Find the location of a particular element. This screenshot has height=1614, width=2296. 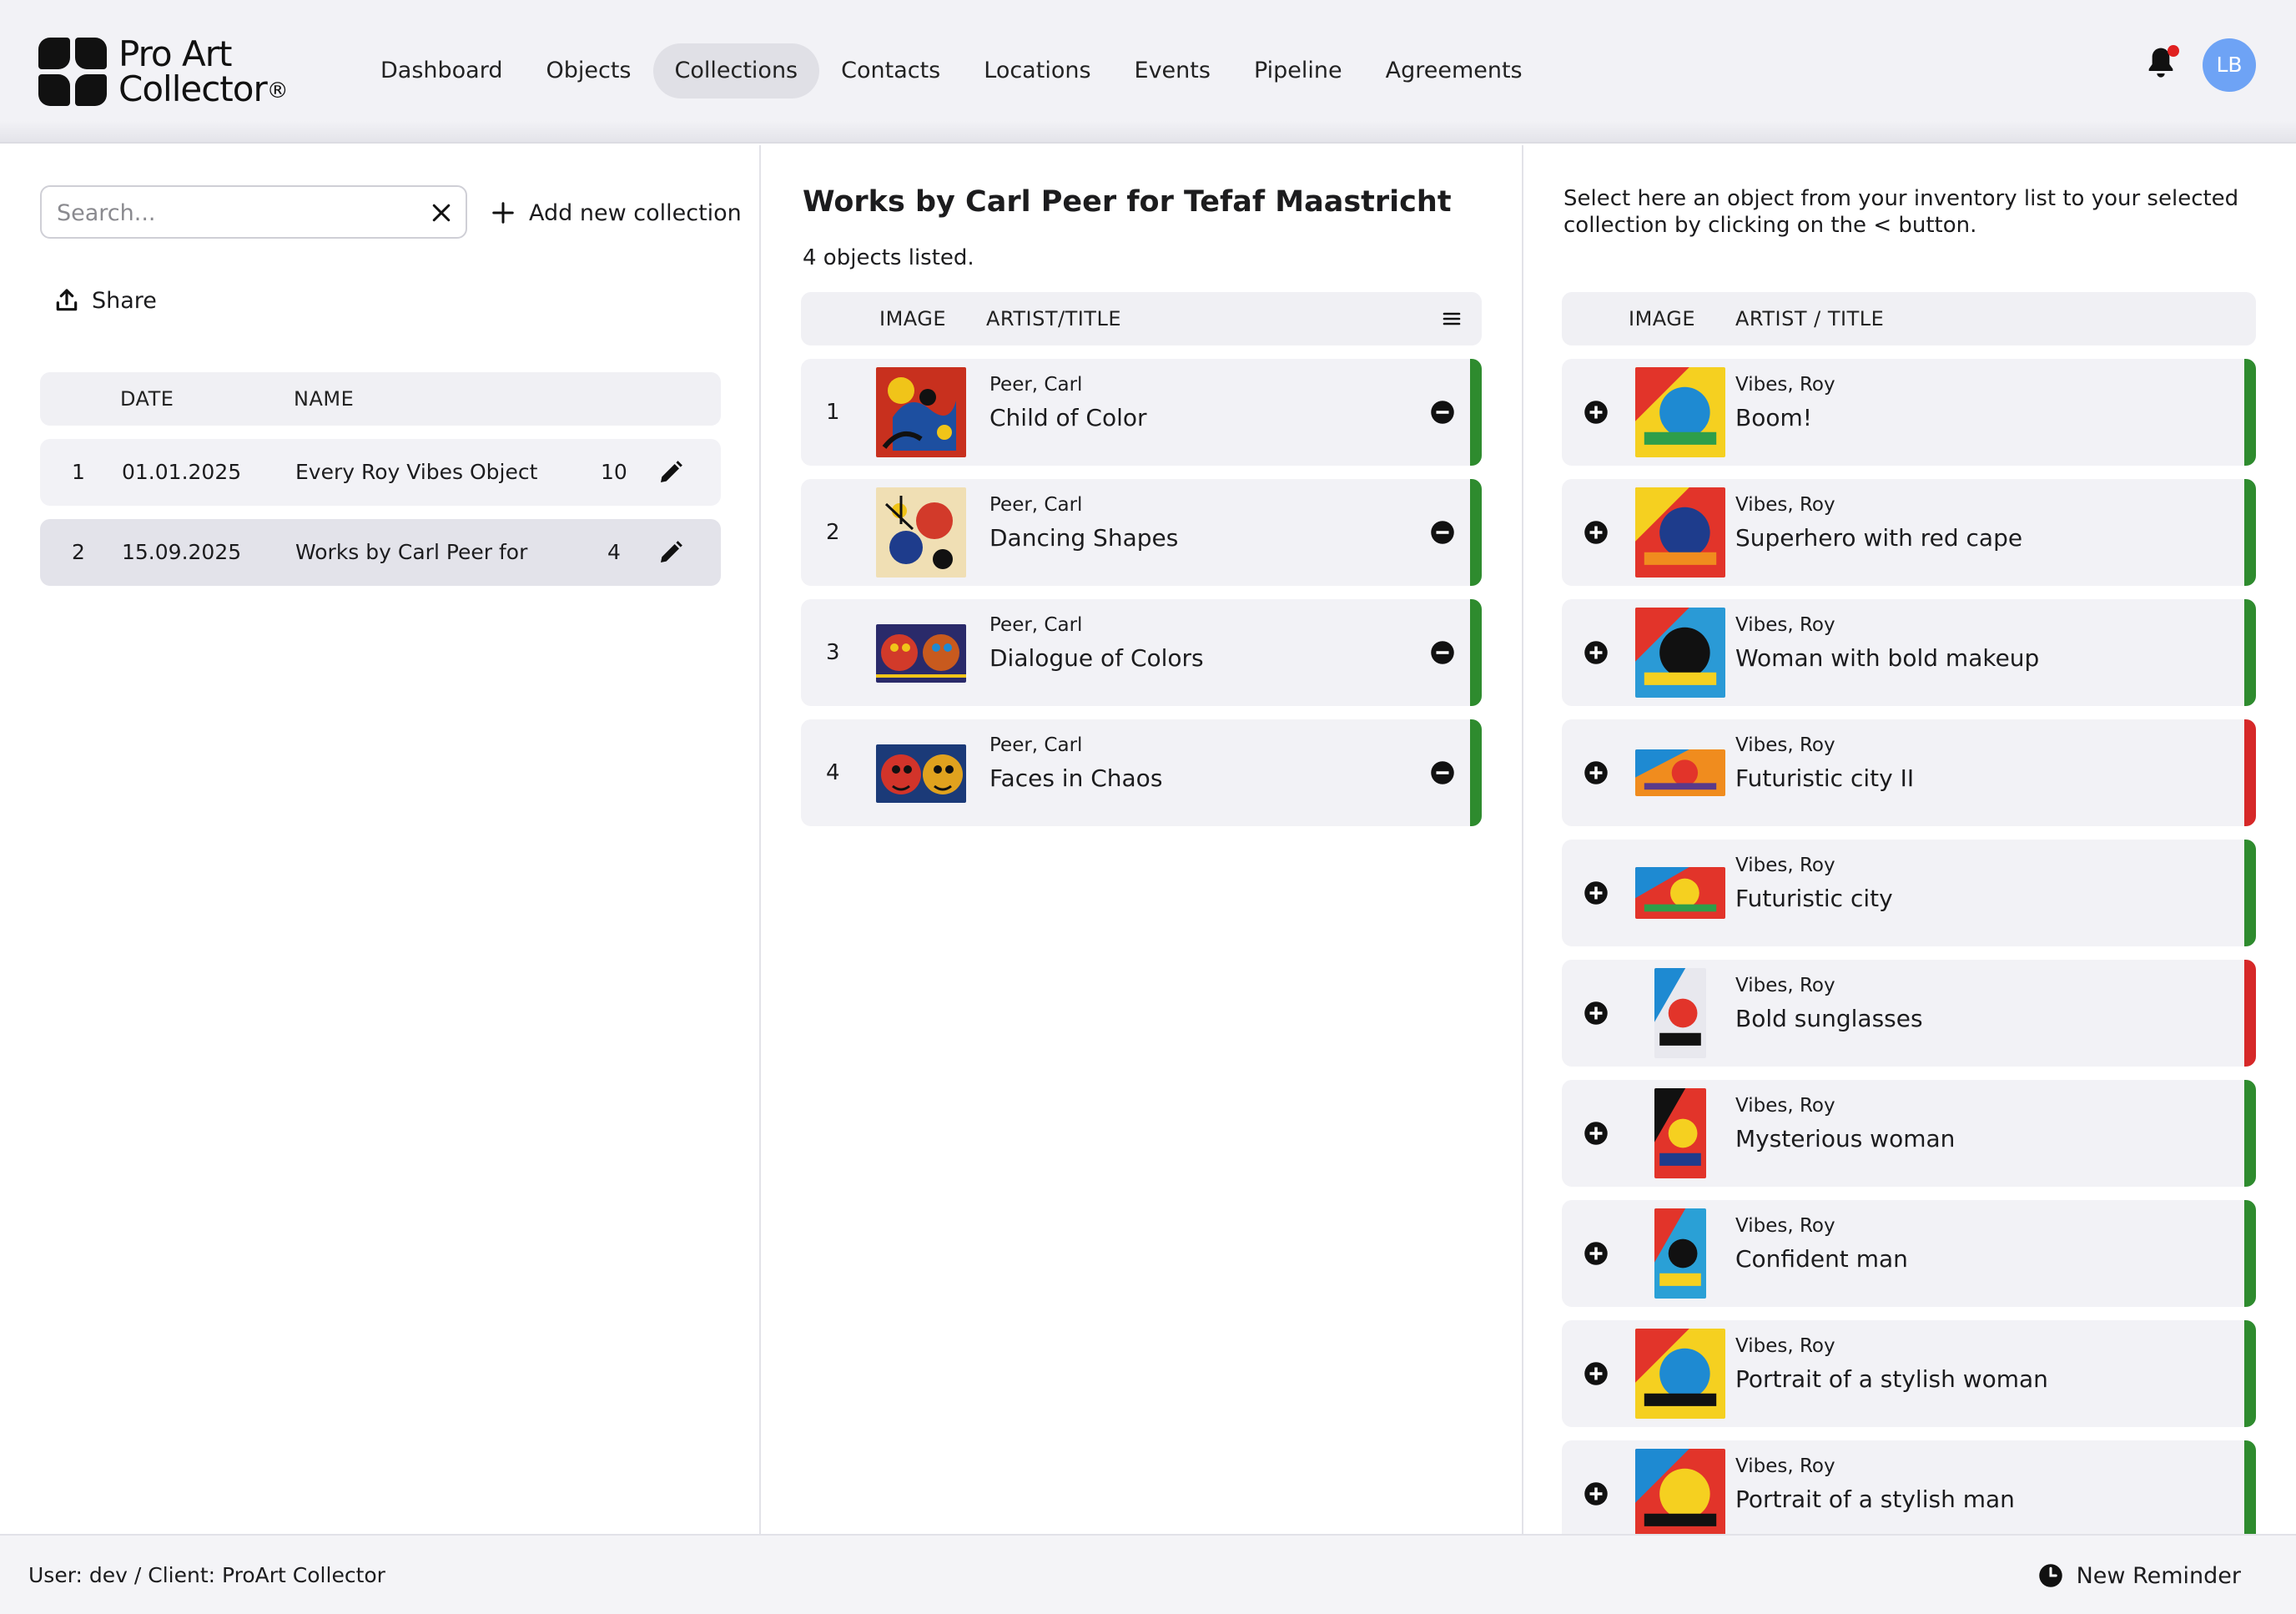

object-title: Faces in Chaos is located at coordinates (1076, 778).